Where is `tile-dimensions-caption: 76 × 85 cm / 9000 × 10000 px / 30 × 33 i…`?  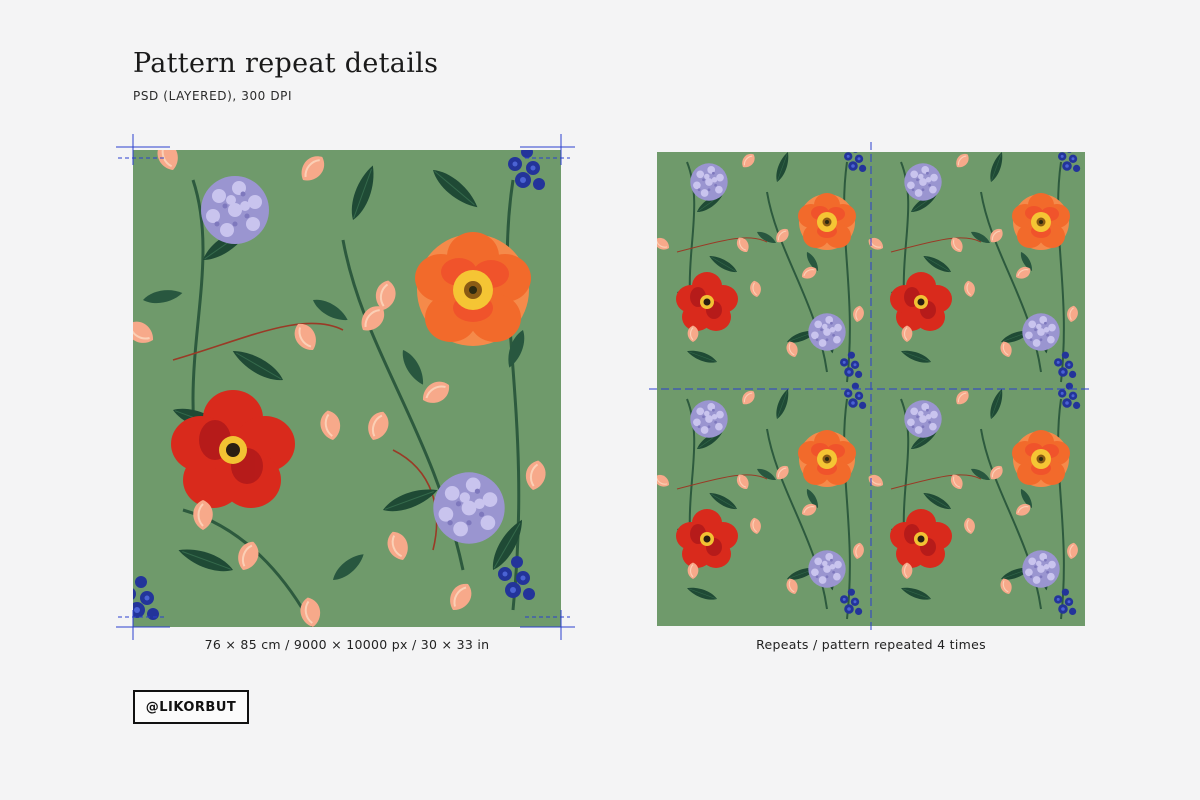
tile-dimensions-caption: 76 × 85 cm / 9000 × 10000 px / 30 × 33 i… is located at coordinates (347, 644).